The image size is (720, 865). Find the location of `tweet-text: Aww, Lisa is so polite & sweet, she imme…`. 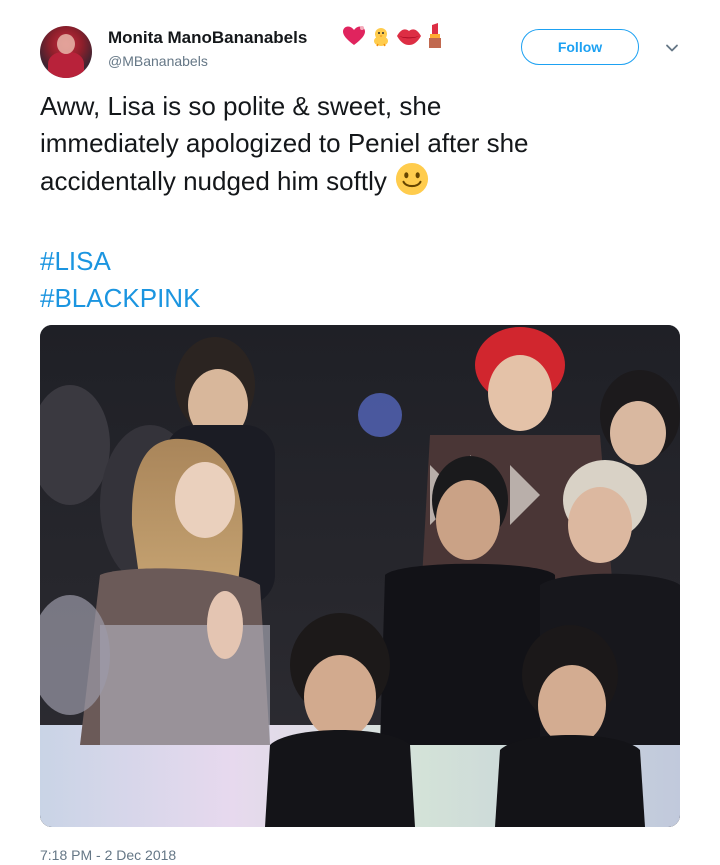

tweet-text: Aww, Lisa is so polite & sweet, she imme… is located at coordinates (360, 144).